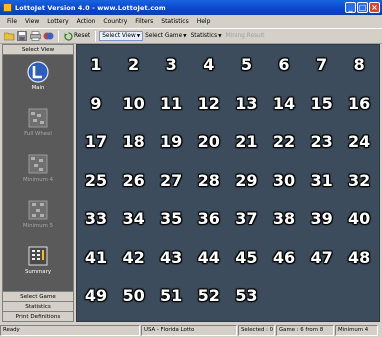 The image size is (382, 337). Describe the element at coordinates (96, 142) in the screenshot. I see `lotto-number-17: 17` at that location.